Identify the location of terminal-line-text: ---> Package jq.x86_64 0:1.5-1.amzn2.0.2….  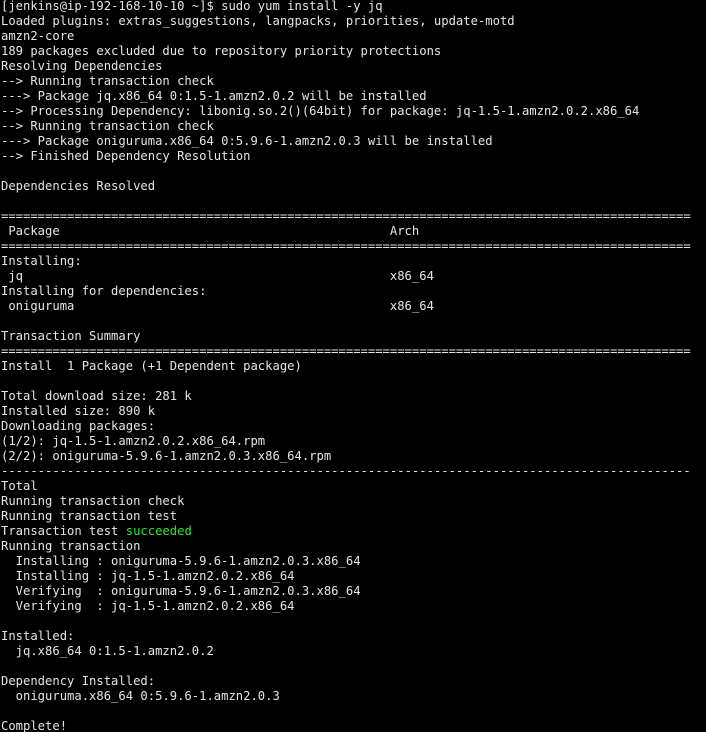
(214, 96).